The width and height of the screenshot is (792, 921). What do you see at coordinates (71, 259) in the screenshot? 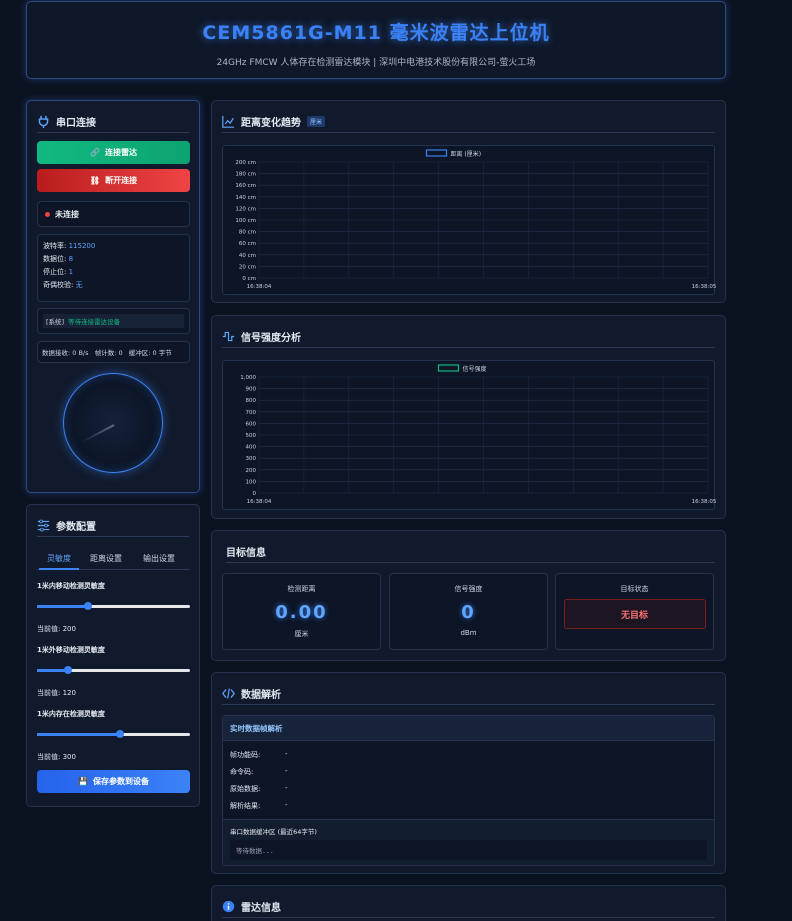
I see `databits-value: 8` at bounding box center [71, 259].